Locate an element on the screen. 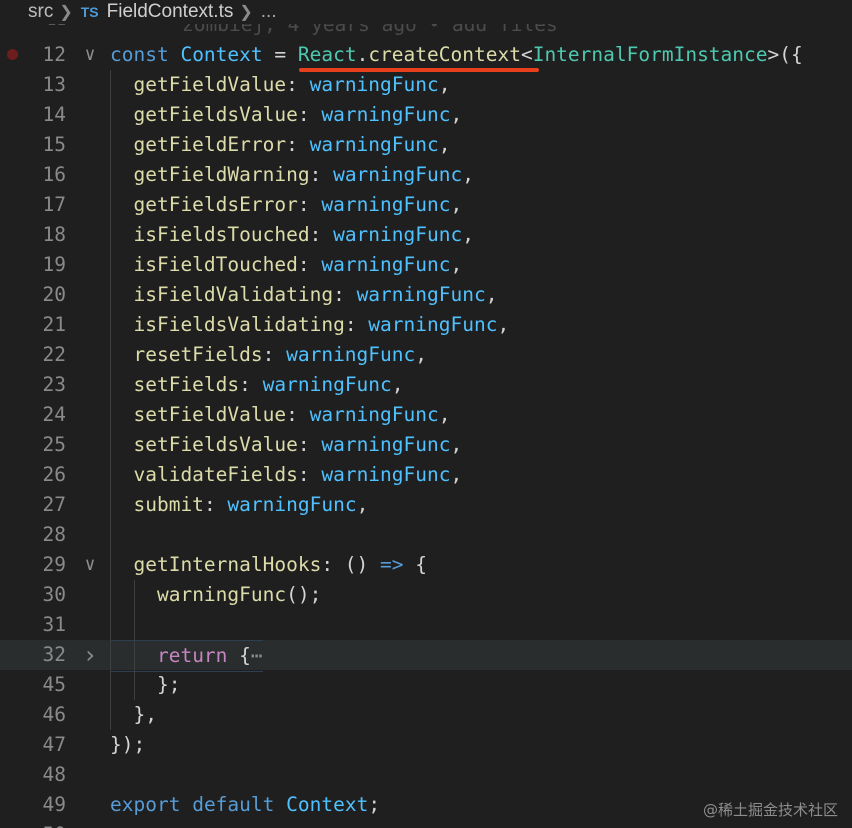  code-line: 29 ∨ getInternalHooks: () => { is located at coordinates (426, 565).